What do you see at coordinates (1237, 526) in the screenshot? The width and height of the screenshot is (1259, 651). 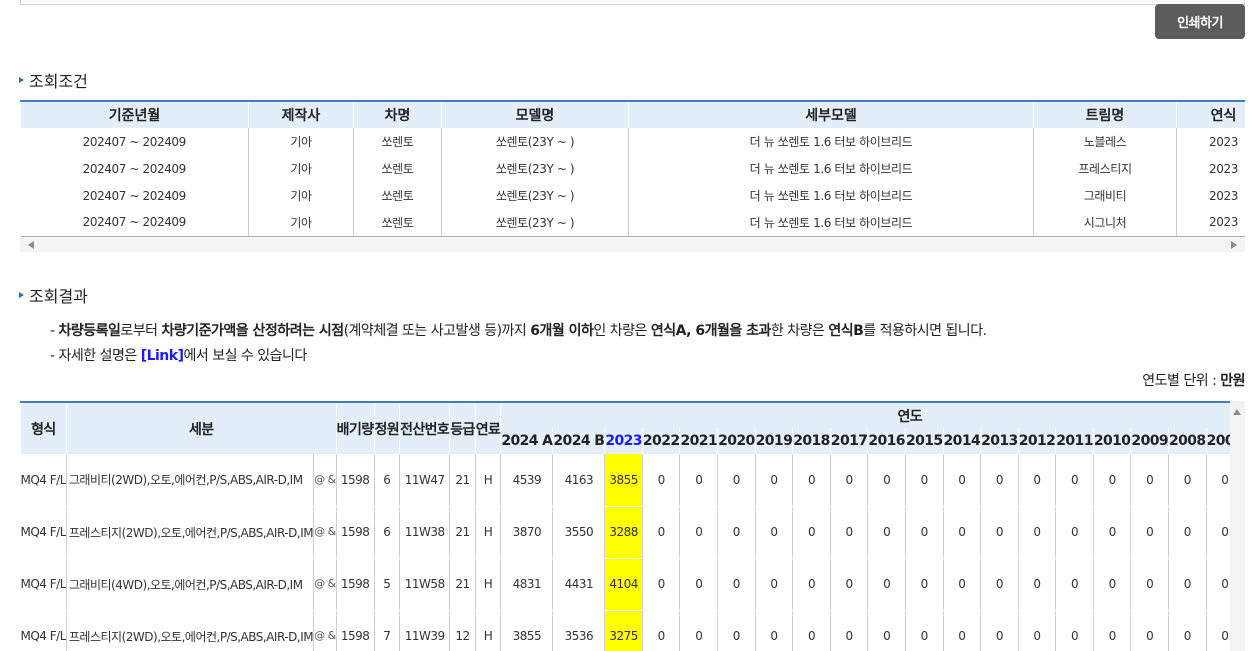 I see `vertical-scrollbar` at bounding box center [1237, 526].